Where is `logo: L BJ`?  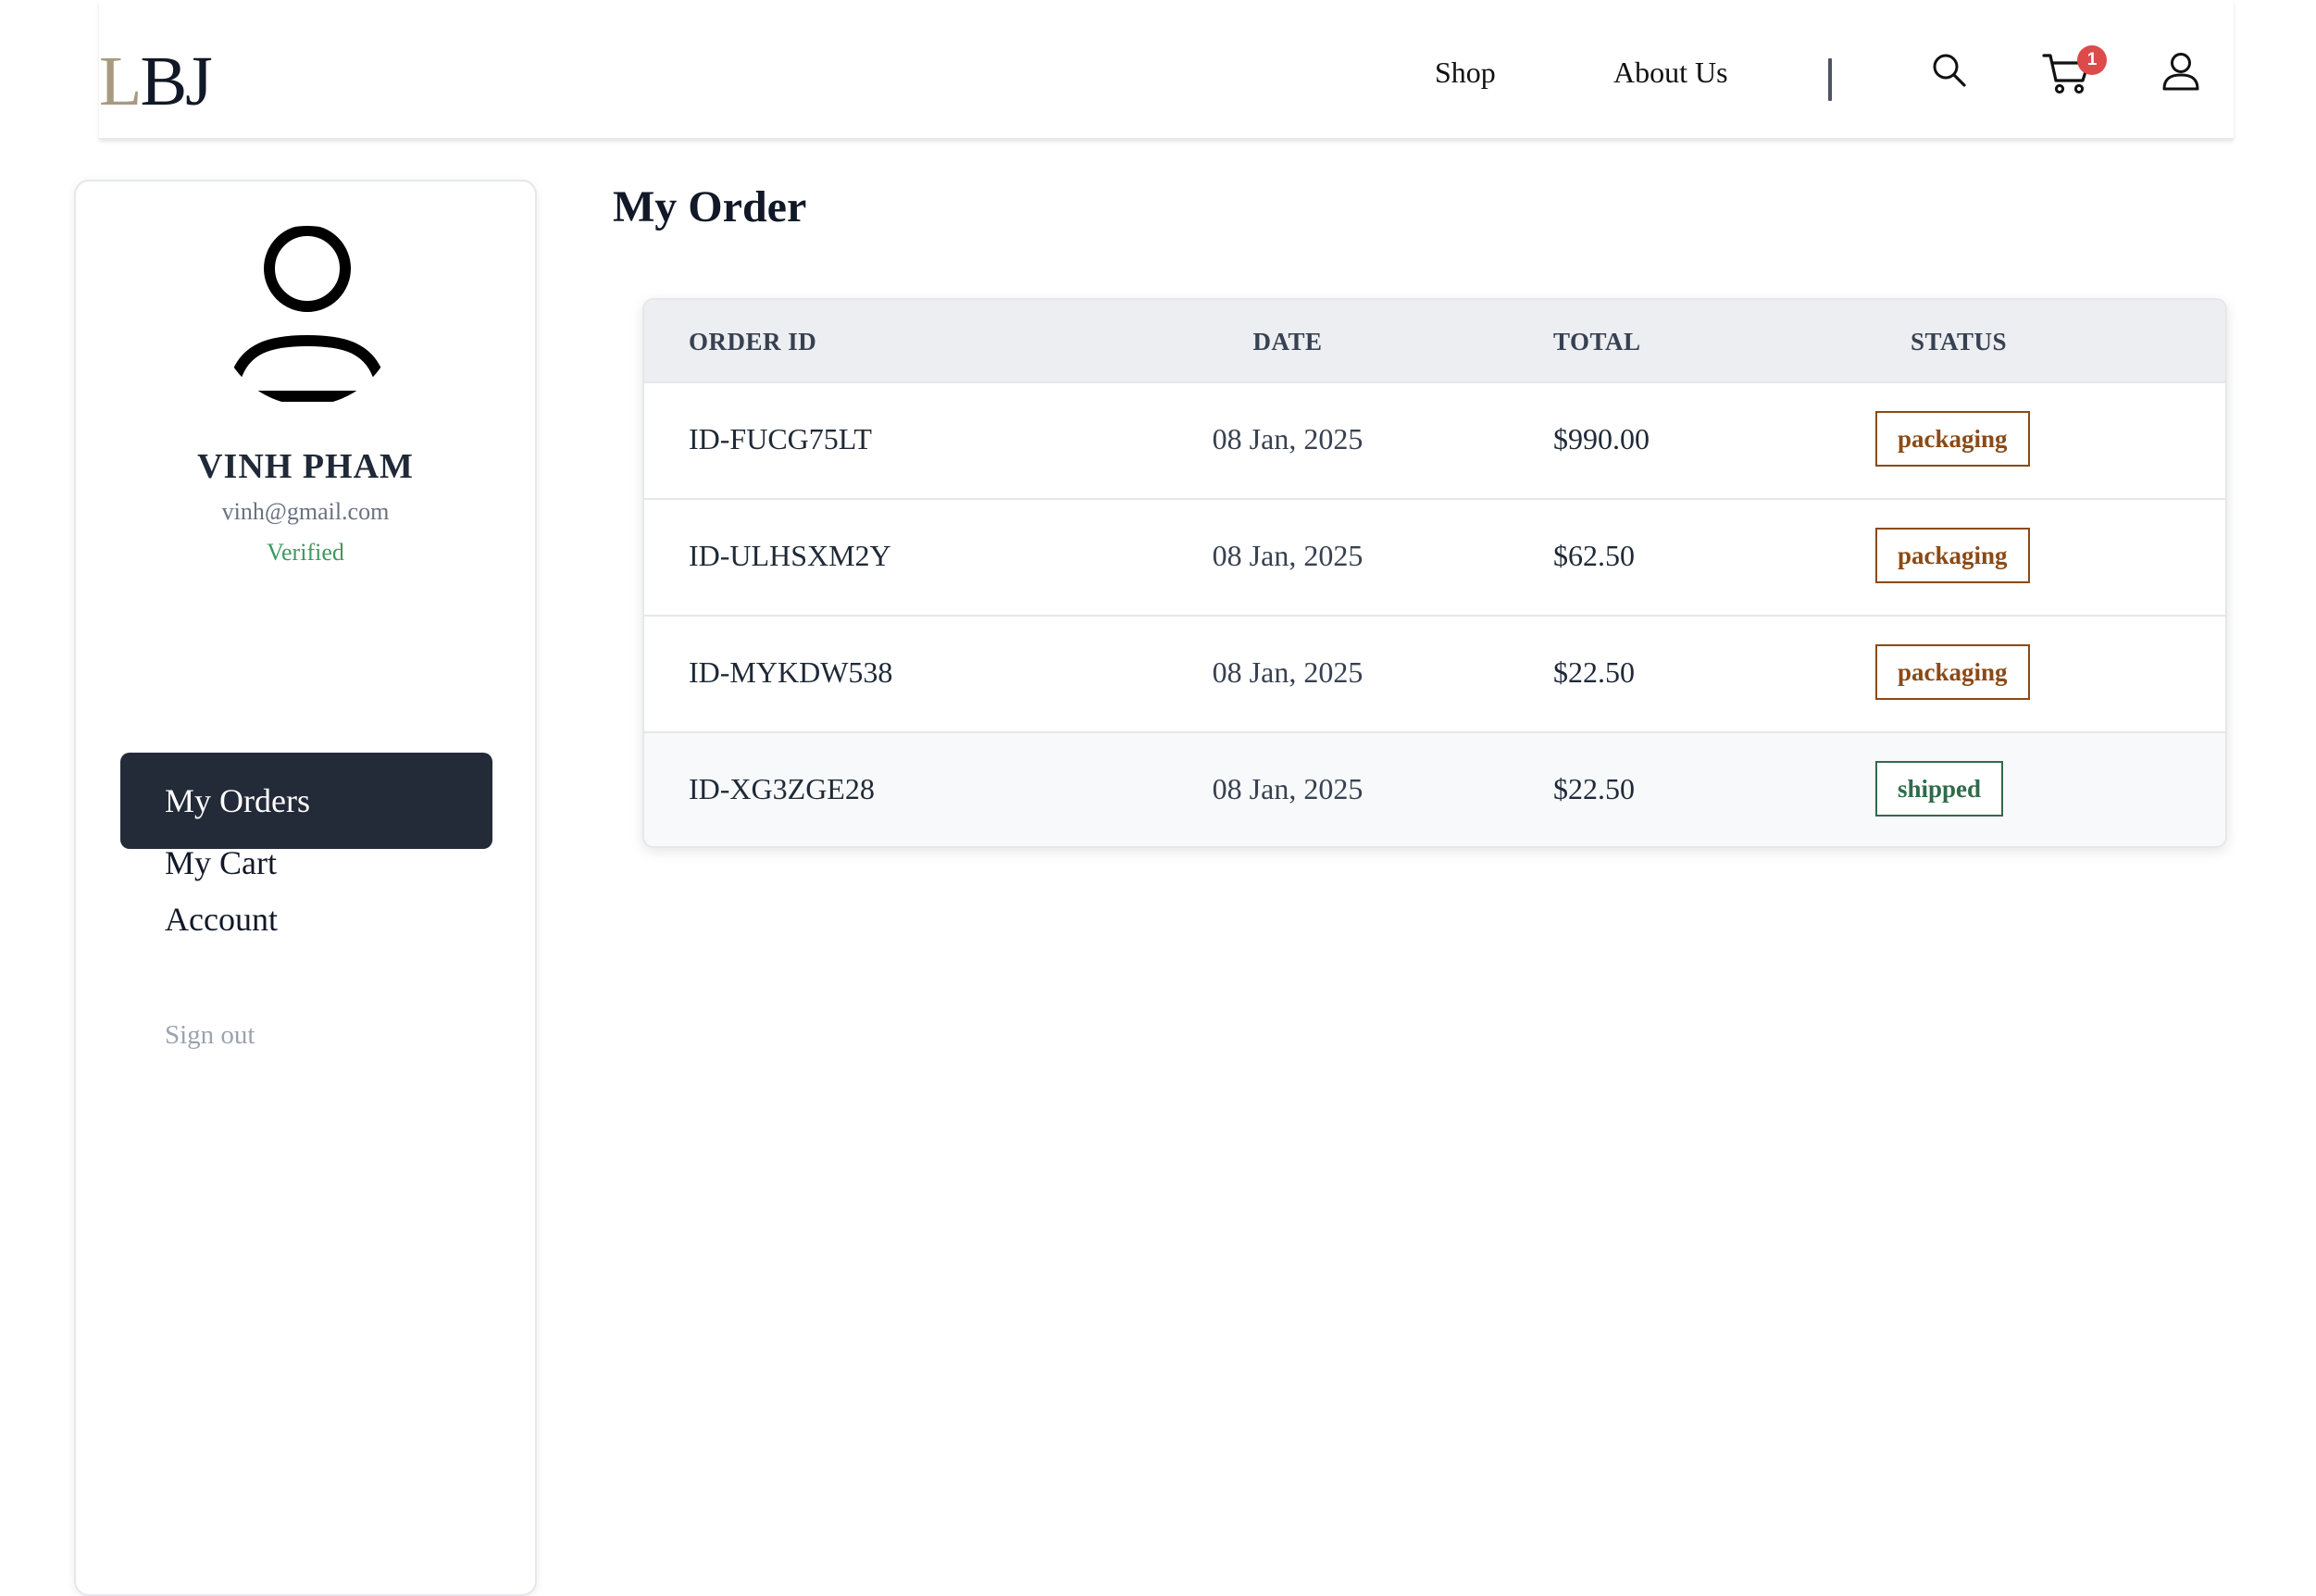
logo: L BJ is located at coordinates (156, 81).